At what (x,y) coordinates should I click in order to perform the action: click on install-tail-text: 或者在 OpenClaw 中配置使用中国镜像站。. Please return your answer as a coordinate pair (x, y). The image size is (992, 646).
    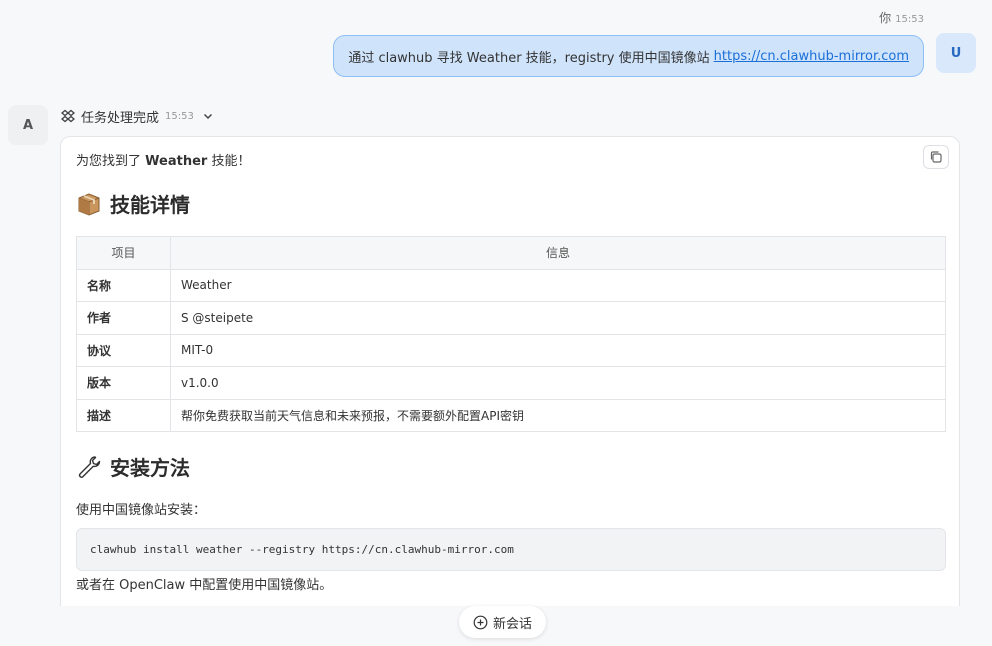
    Looking at the image, I should click on (204, 585).